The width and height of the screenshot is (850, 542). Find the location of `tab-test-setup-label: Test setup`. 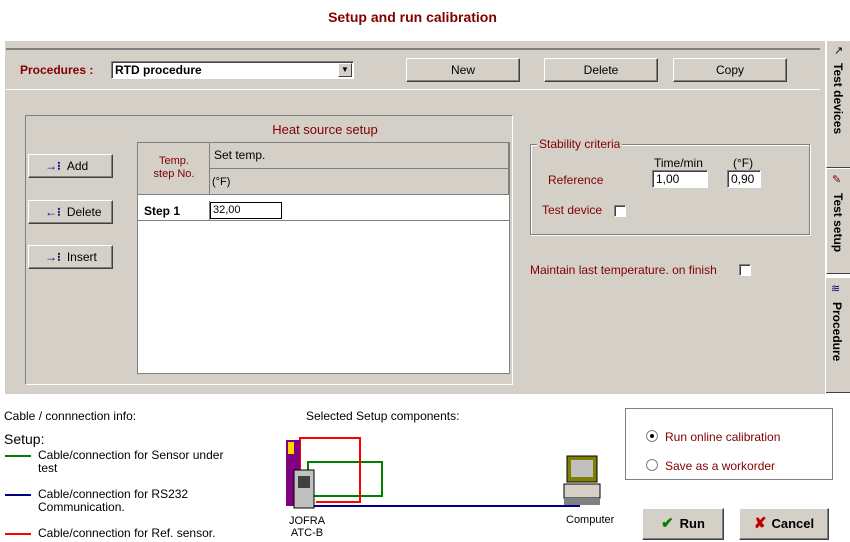

tab-test-setup-label: Test setup is located at coordinates (838, 223).